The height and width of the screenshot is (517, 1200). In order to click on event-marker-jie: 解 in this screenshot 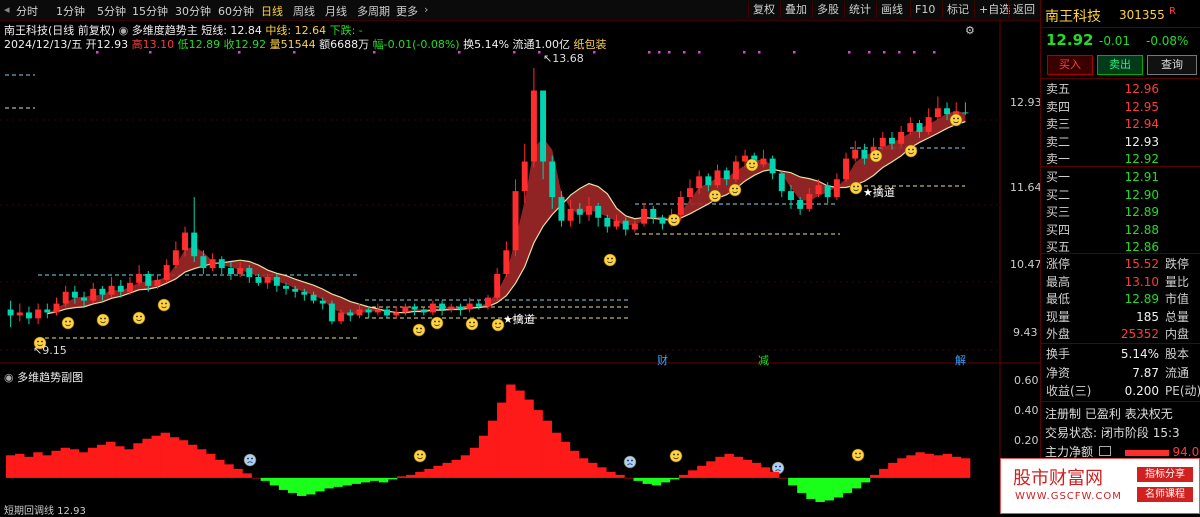, I will do `click(960, 360)`.